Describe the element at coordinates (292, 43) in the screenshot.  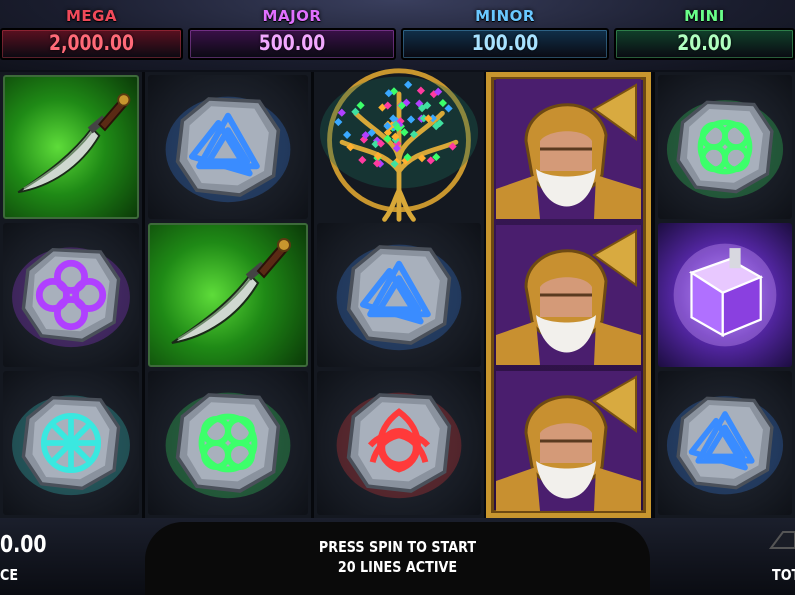
I see `jackpot-major-value: 500.00` at that location.